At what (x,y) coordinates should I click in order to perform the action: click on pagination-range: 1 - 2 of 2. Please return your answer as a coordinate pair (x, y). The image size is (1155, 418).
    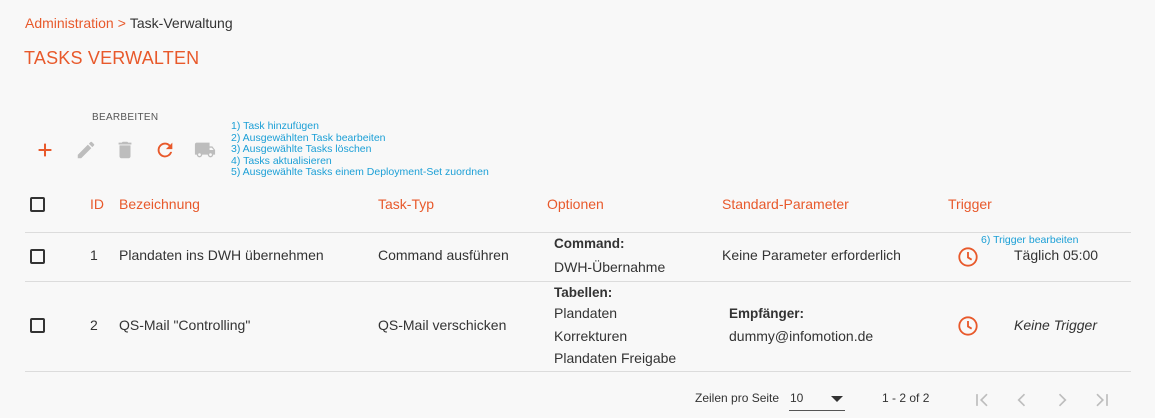
    Looking at the image, I should click on (906, 398).